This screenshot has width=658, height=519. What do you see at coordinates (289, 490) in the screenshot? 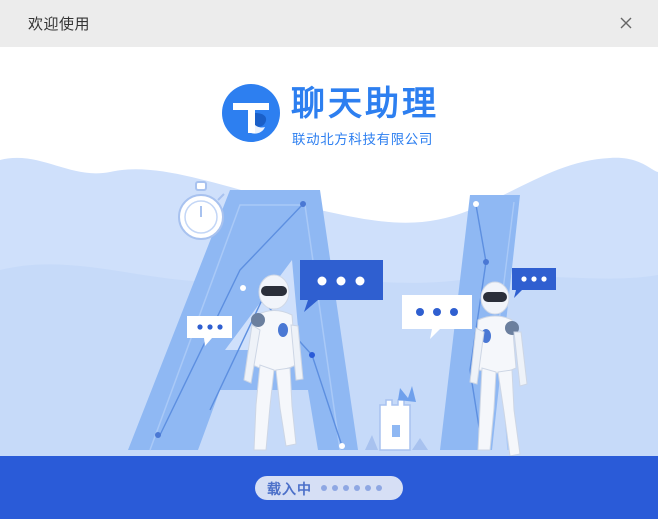
I see `loading-label: 载入中` at bounding box center [289, 490].